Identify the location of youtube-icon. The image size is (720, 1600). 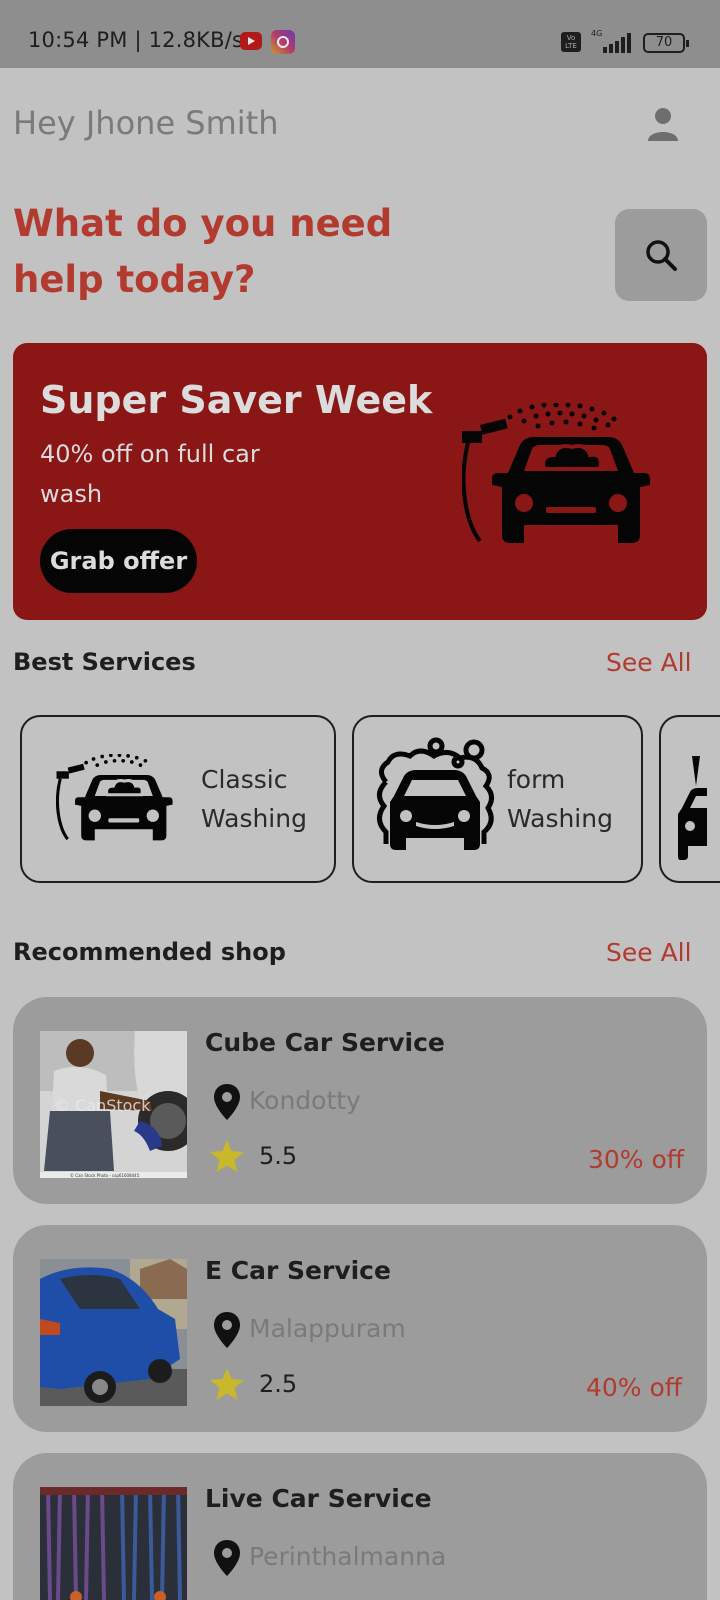
(251, 41).